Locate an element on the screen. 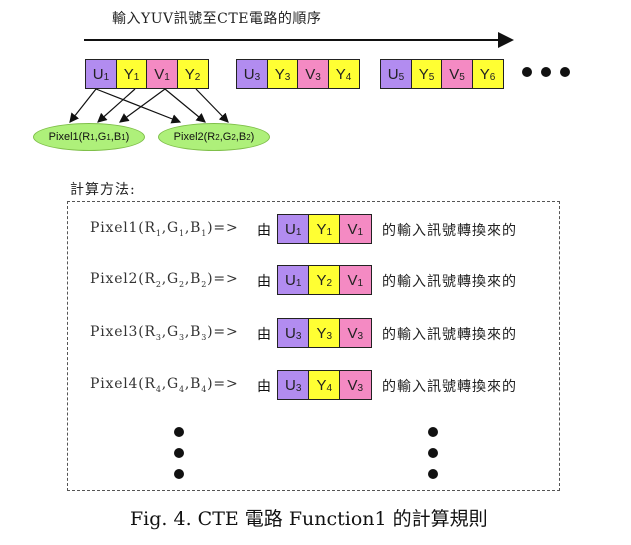  arrow-v1-pixel2 is located at coordinates (185, 105).